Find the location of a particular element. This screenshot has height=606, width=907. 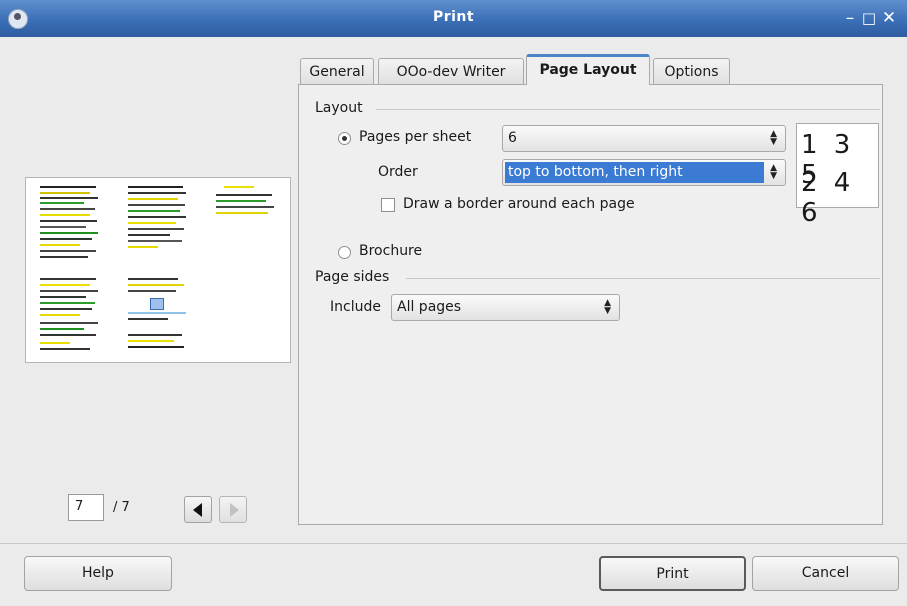

next-page-button is located at coordinates (233, 509).